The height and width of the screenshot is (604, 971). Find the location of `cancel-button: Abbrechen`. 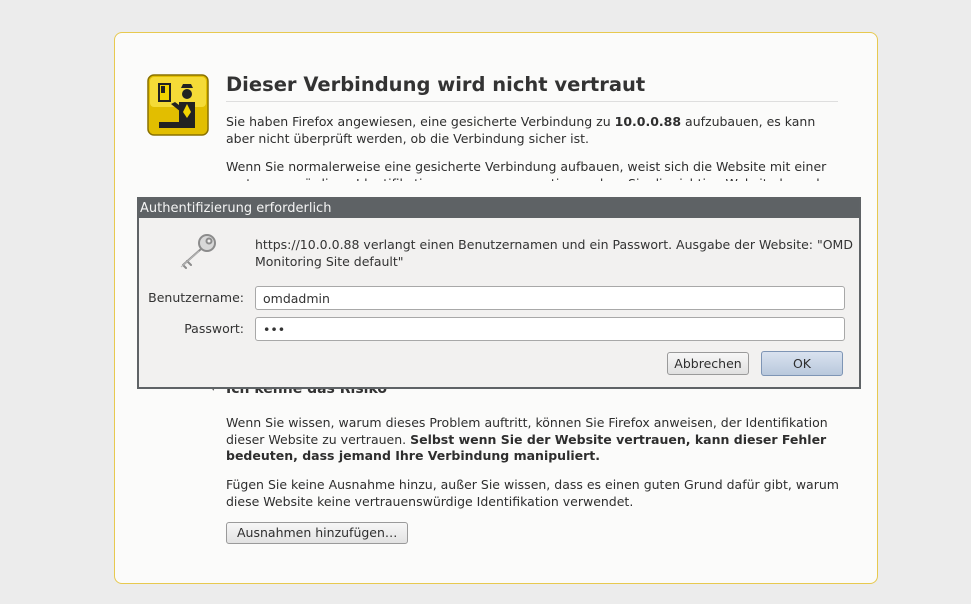

cancel-button: Abbrechen is located at coordinates (708, 363).